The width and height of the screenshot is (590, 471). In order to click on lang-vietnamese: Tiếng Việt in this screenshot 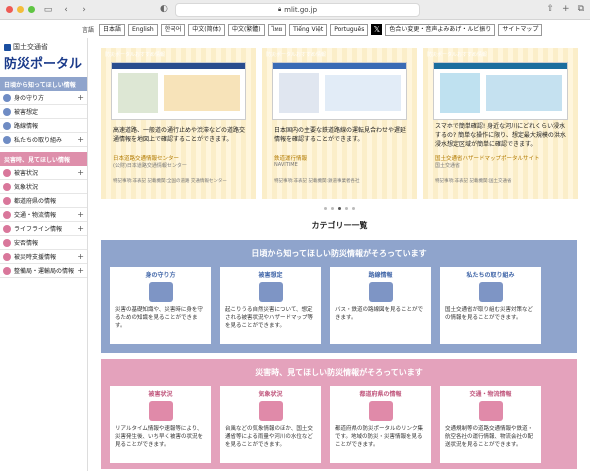, I will do `click(308, 29)`.